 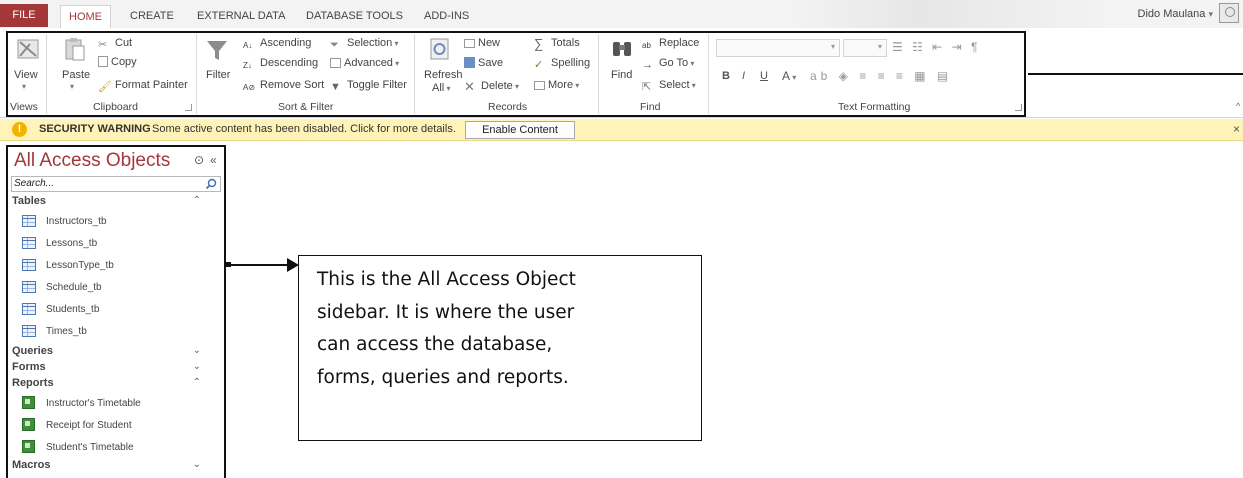 What do you see at coordinates (19, 129) in the screenshot?
I see `warning-icon: !` at bounding box center [19, 129].